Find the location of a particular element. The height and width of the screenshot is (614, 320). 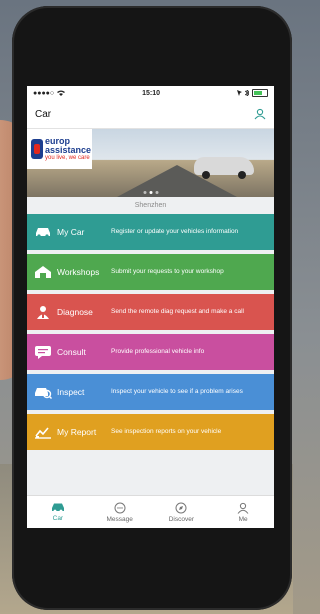

user-profile-icon is located at coordinates (260, 114).